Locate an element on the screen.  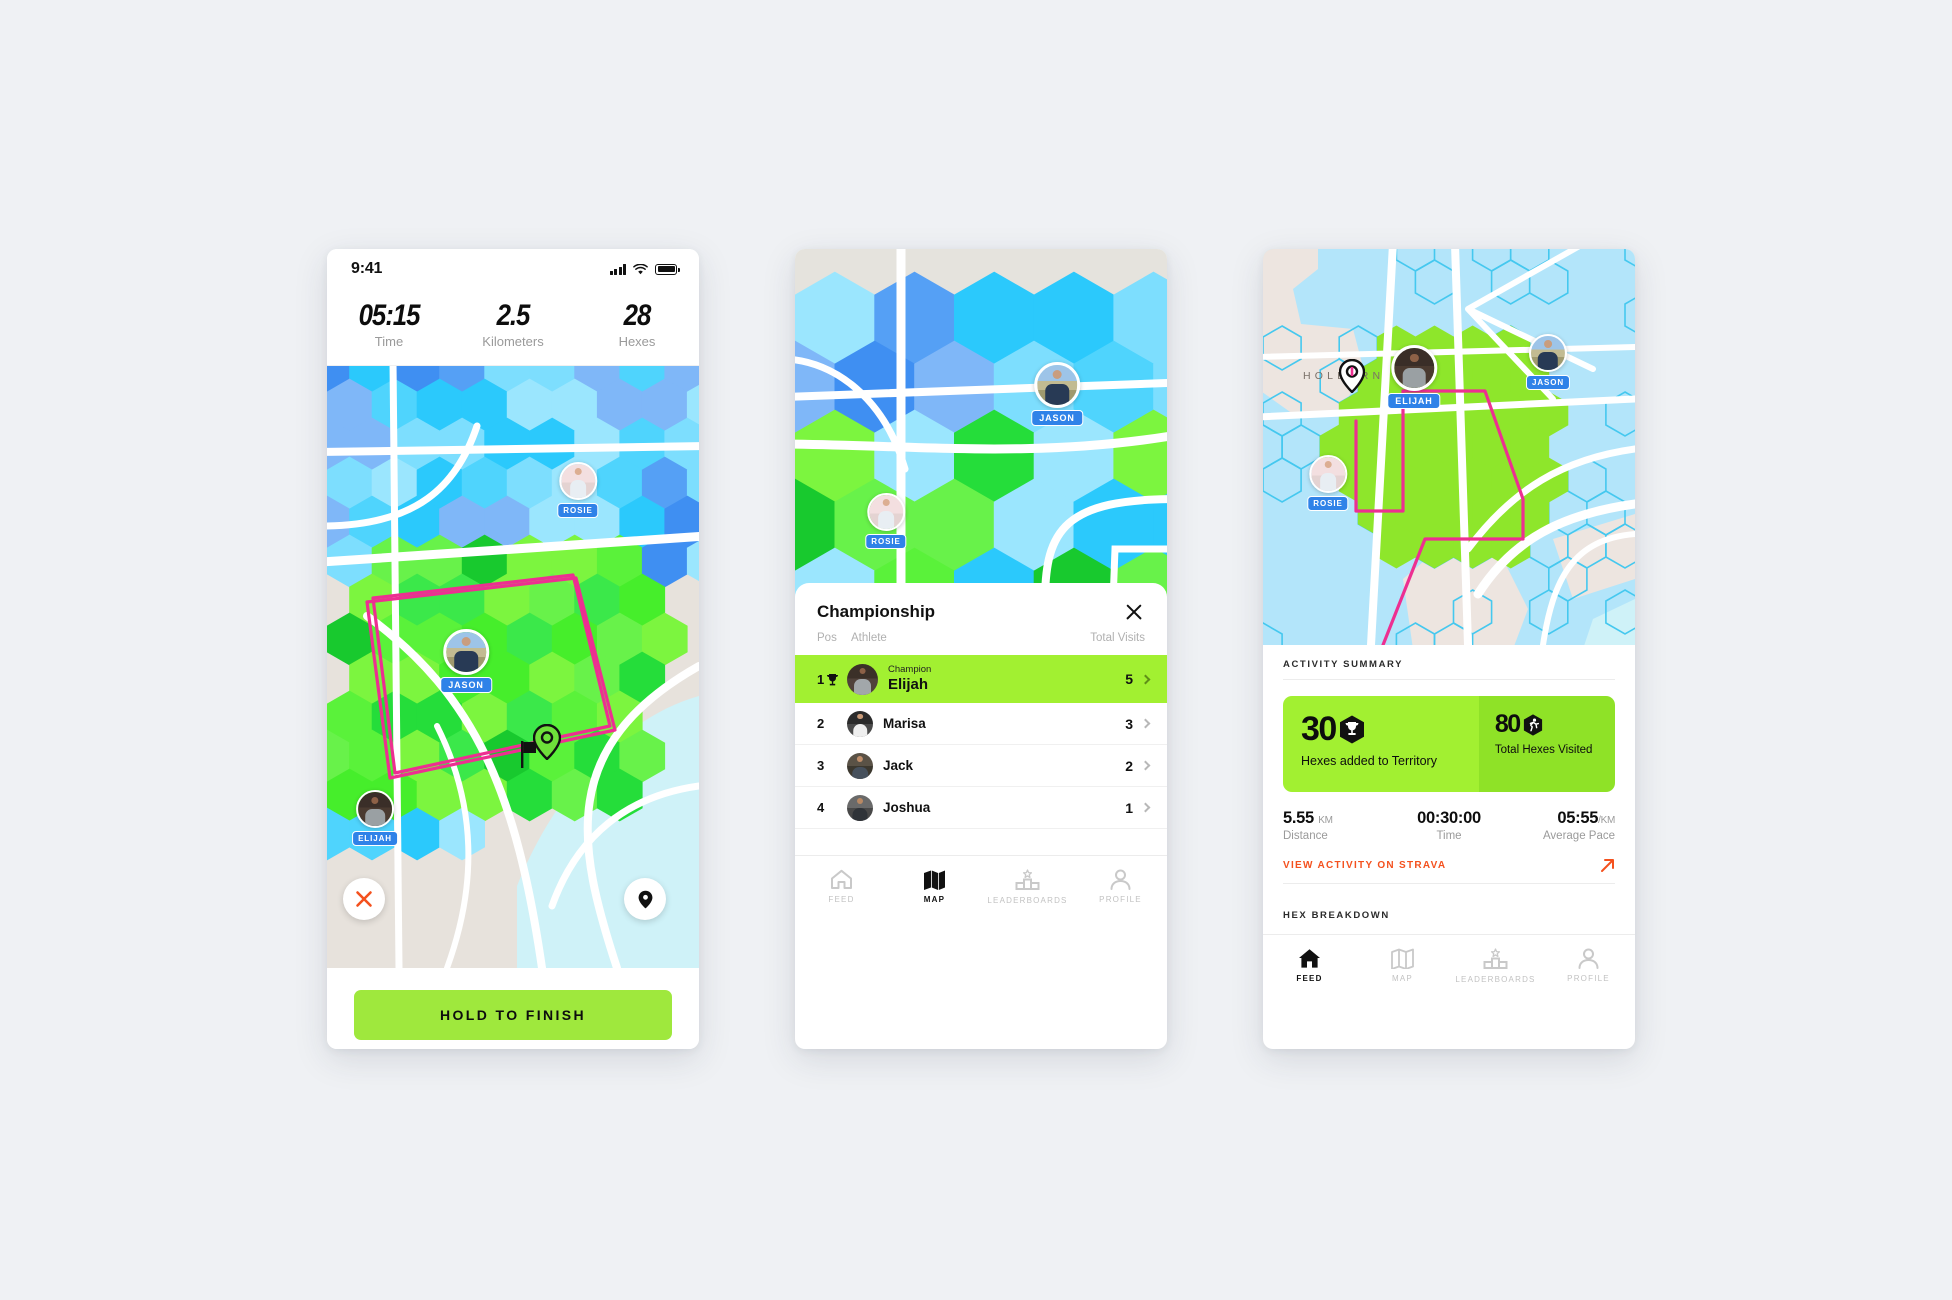
column-header-pos: Pos is located at coordinates (827, 638).